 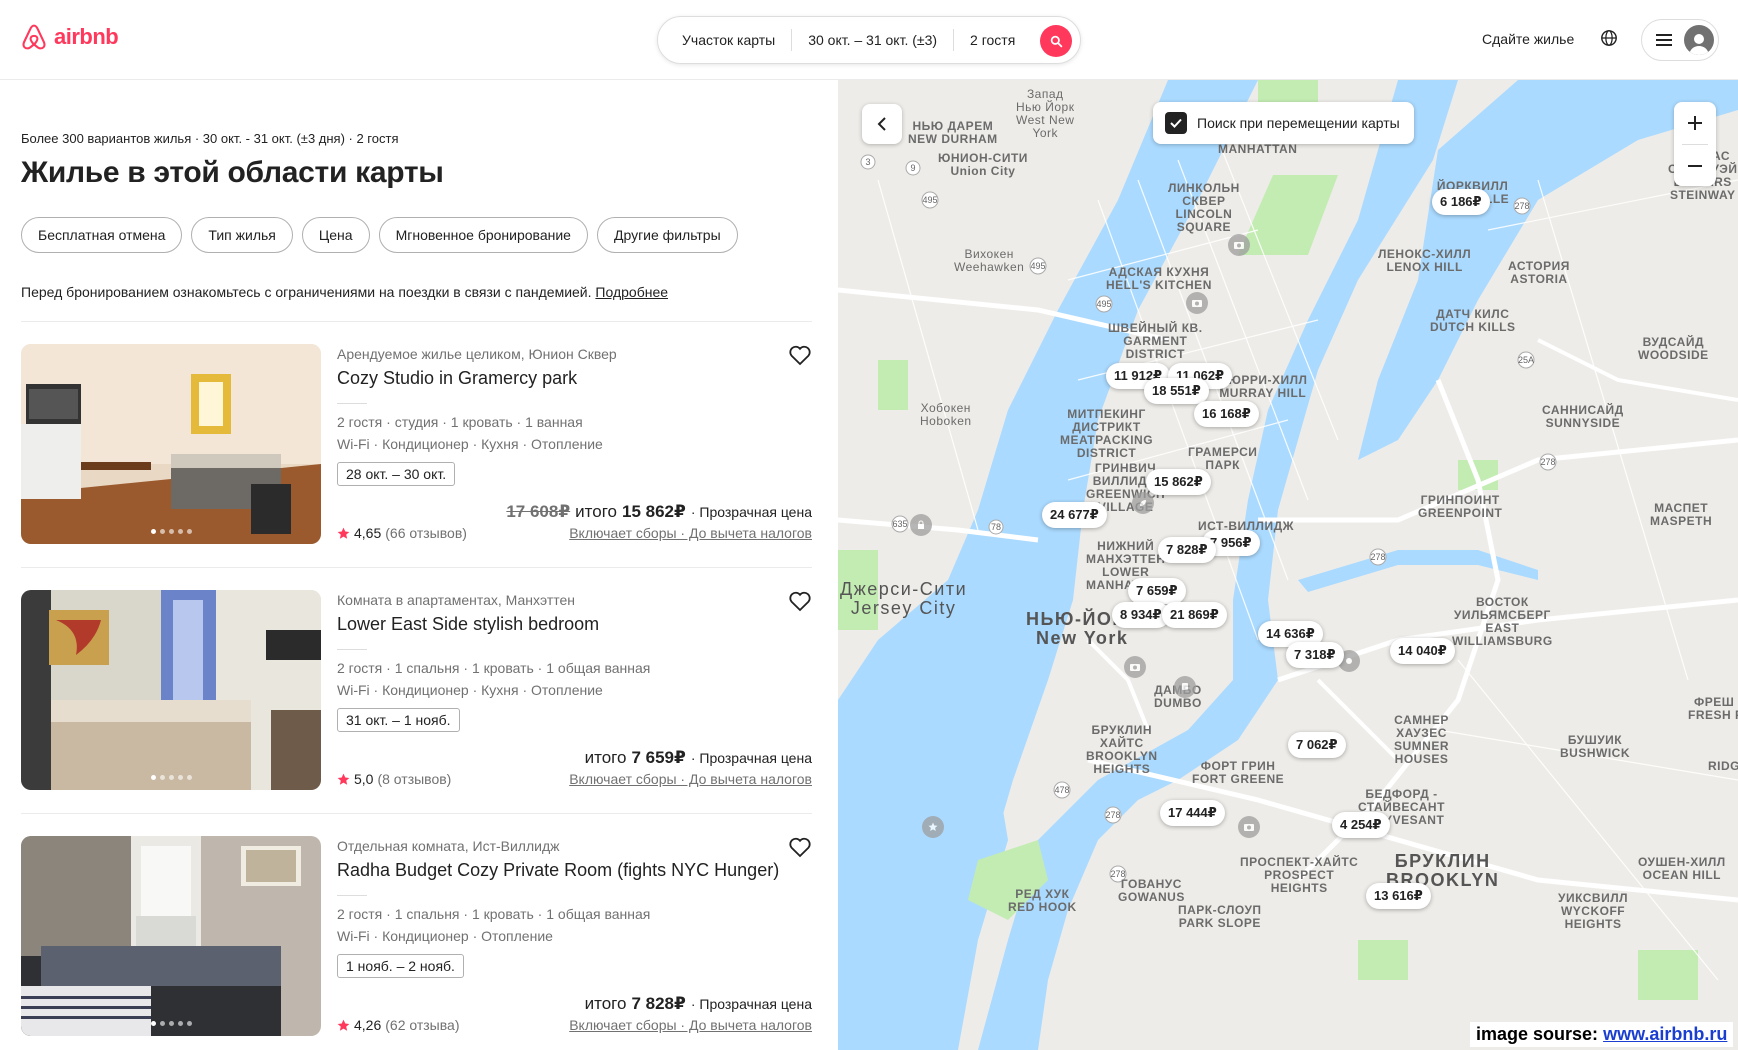 What do you see at coordinates (1187, 550) in the screenshot?
I see `map-price-pin: 7 828₽` at bounding box center [1187, 550].